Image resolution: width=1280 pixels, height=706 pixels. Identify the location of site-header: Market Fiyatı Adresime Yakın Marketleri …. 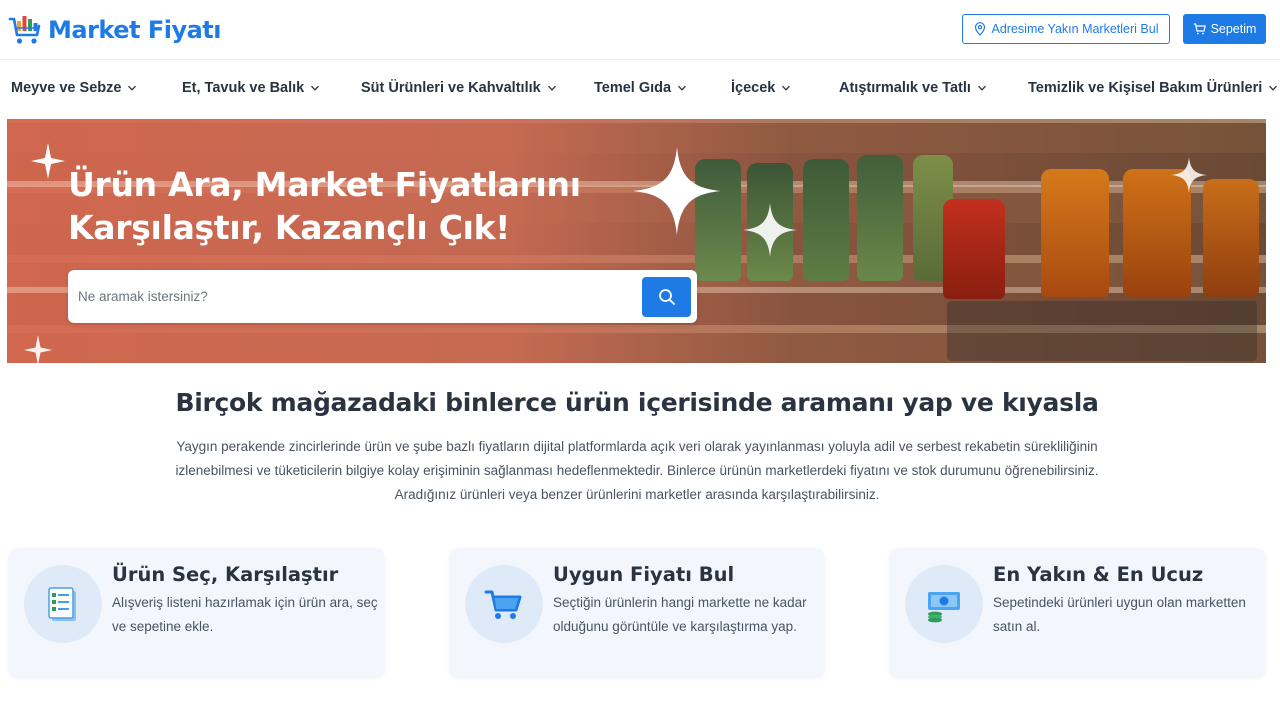
(640, 30).